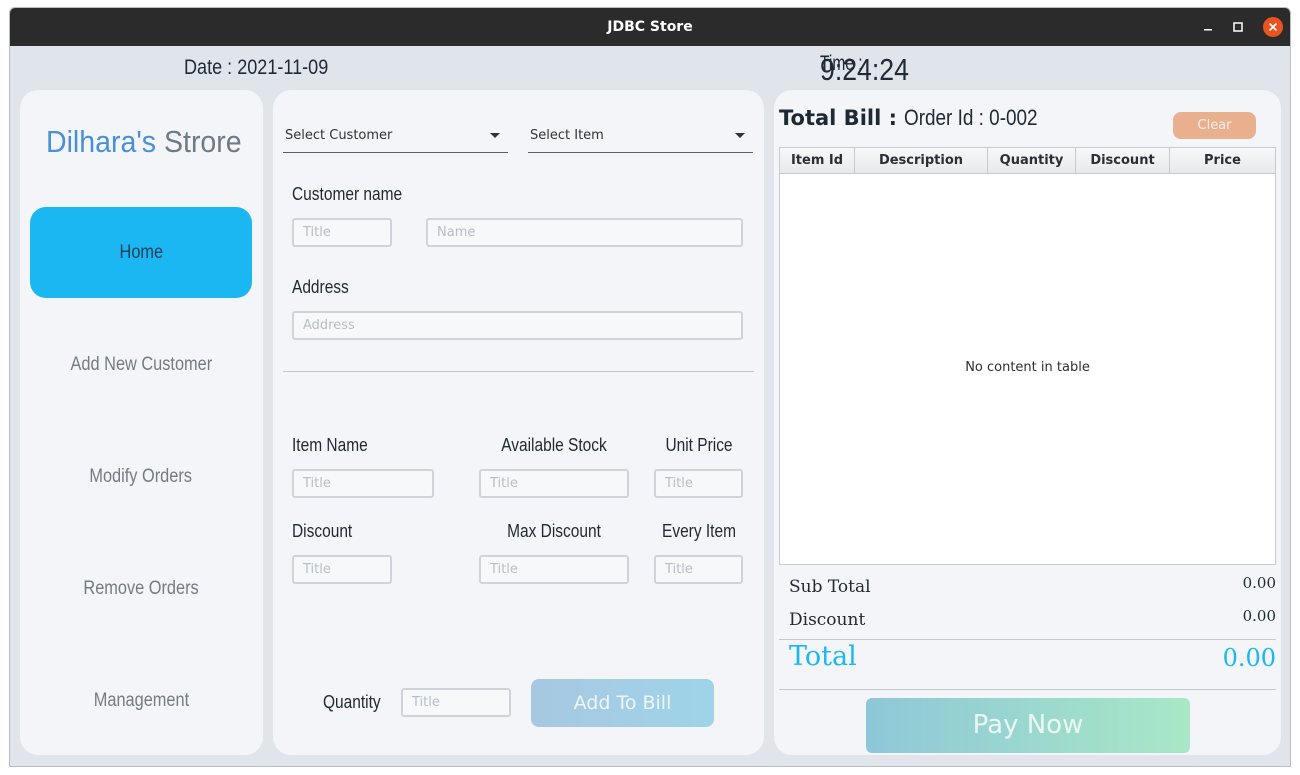  Describe the element at coordinates (554, 483) in the screenshot. I see `available-stock-field: Title` at that location.